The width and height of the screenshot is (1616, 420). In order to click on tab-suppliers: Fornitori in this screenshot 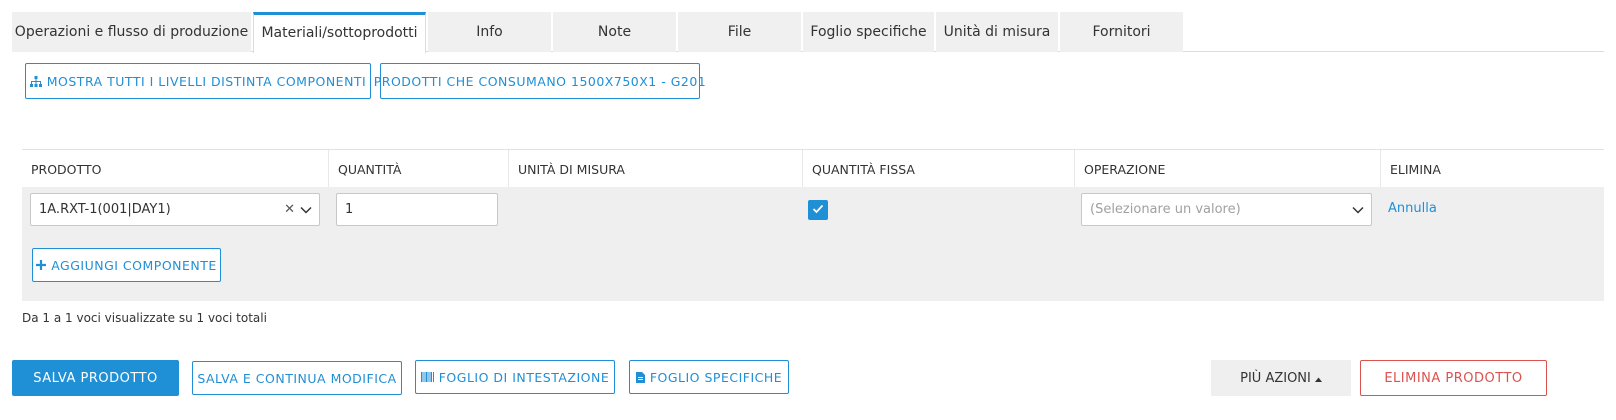, I will do `click(1121, 32)`.